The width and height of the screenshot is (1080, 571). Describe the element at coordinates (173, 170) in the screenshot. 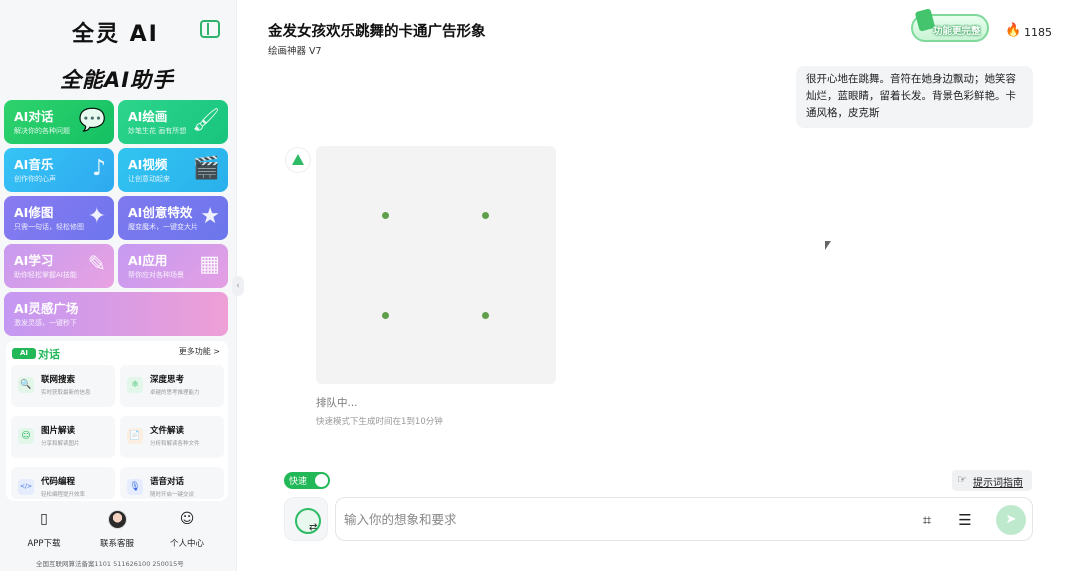

I see `card-ai-video: AI视频 让创意动起来 🎬` at that location.